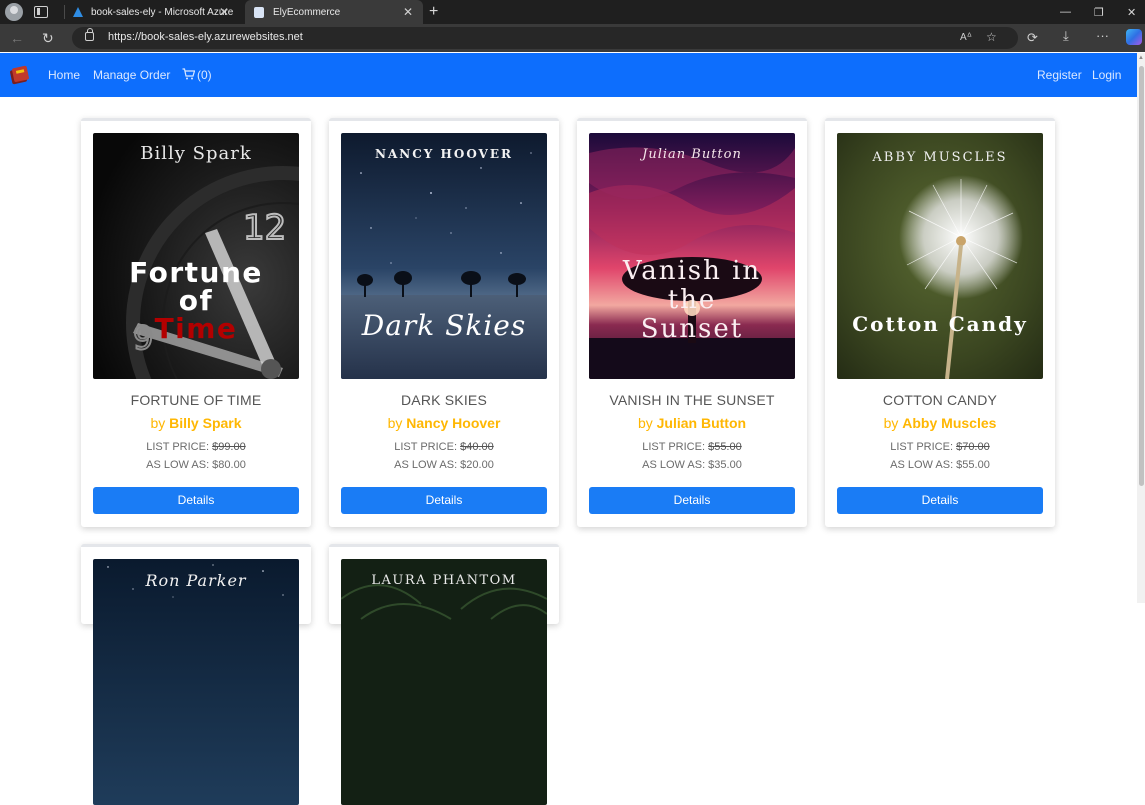 This screenshot has height=805, width=1145. What do you see at coordinates (966, 37) in the screenshot?
I see `read-aloud-icon: Aᐞ` at bounding box center [966, 37].